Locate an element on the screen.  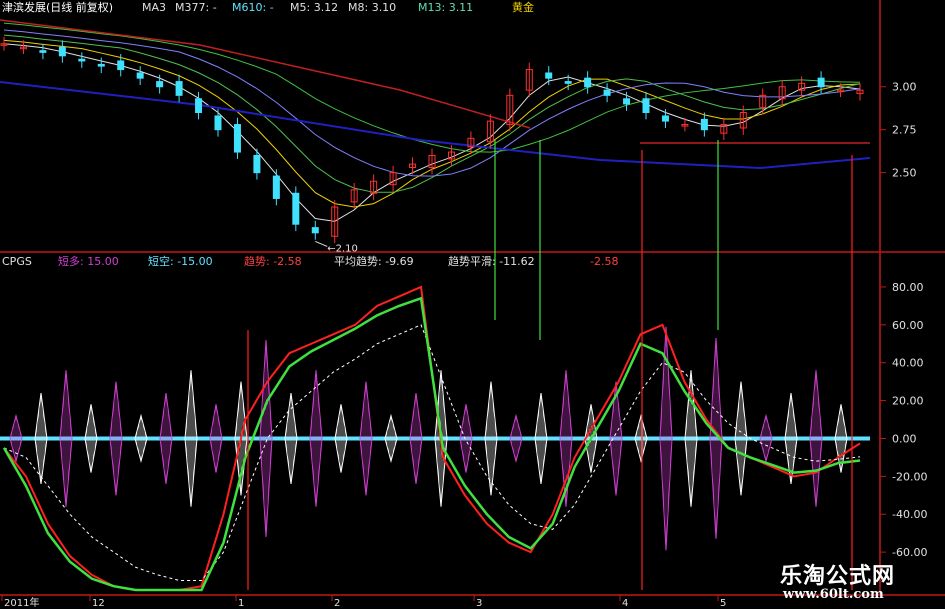
indicator-tick-label: -20.00 is located at coordinates (909, 476).